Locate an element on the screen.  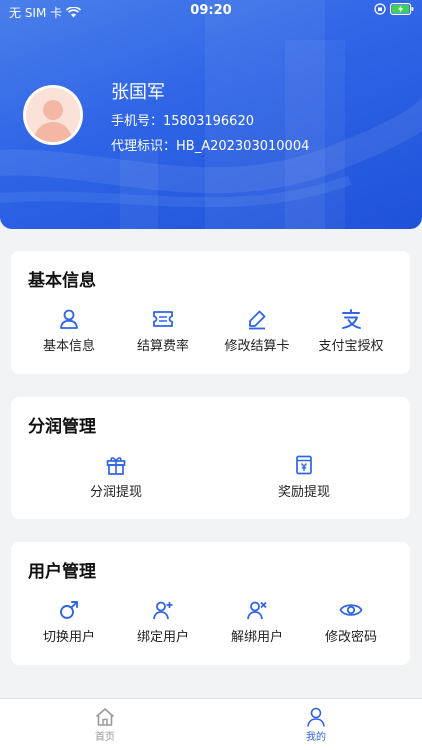
profit-withdraw-button: 分润提现 is located at coordinates (116, 477).